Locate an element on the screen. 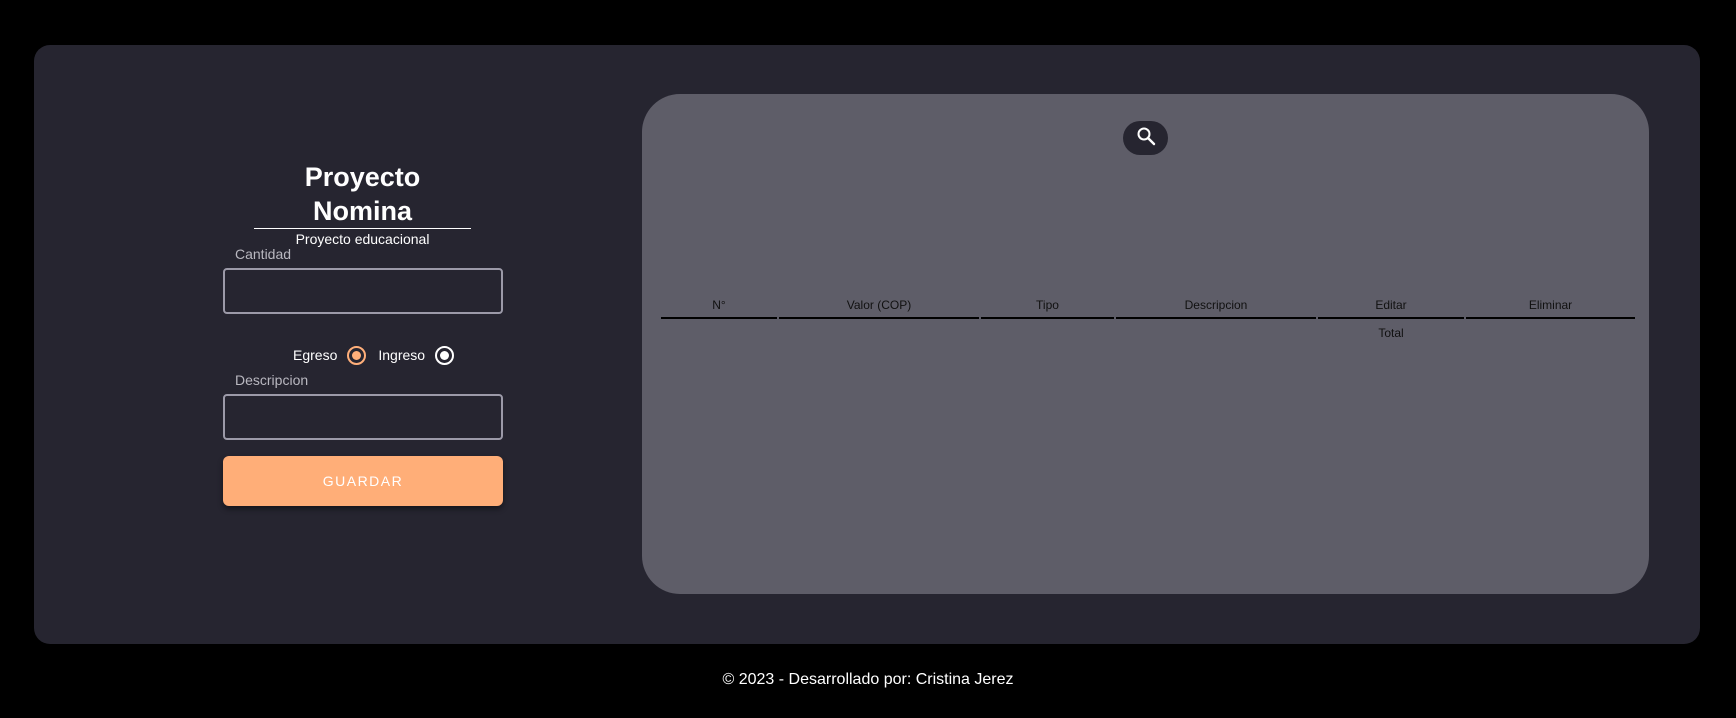  column-header-number: N° is located at coordinates (719, 305).